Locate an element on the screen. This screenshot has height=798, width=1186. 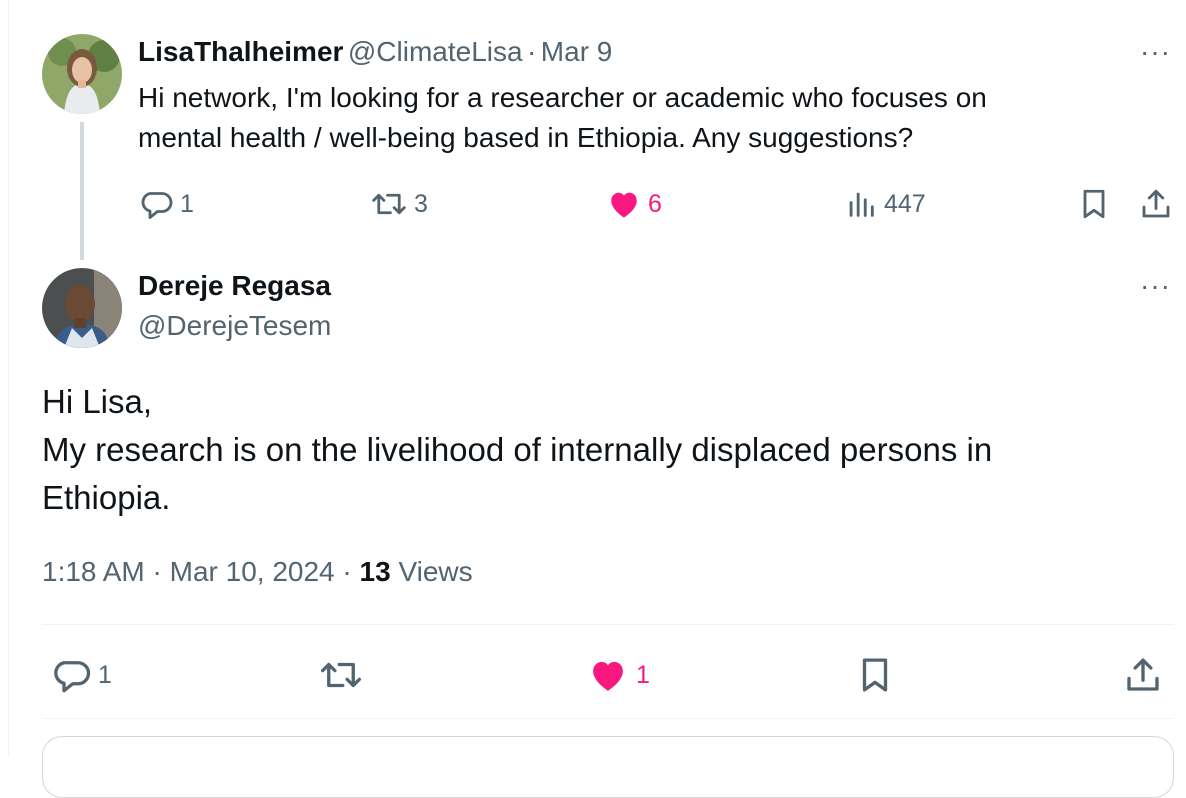
like-button: 1 is located at coordinates (618, 675).